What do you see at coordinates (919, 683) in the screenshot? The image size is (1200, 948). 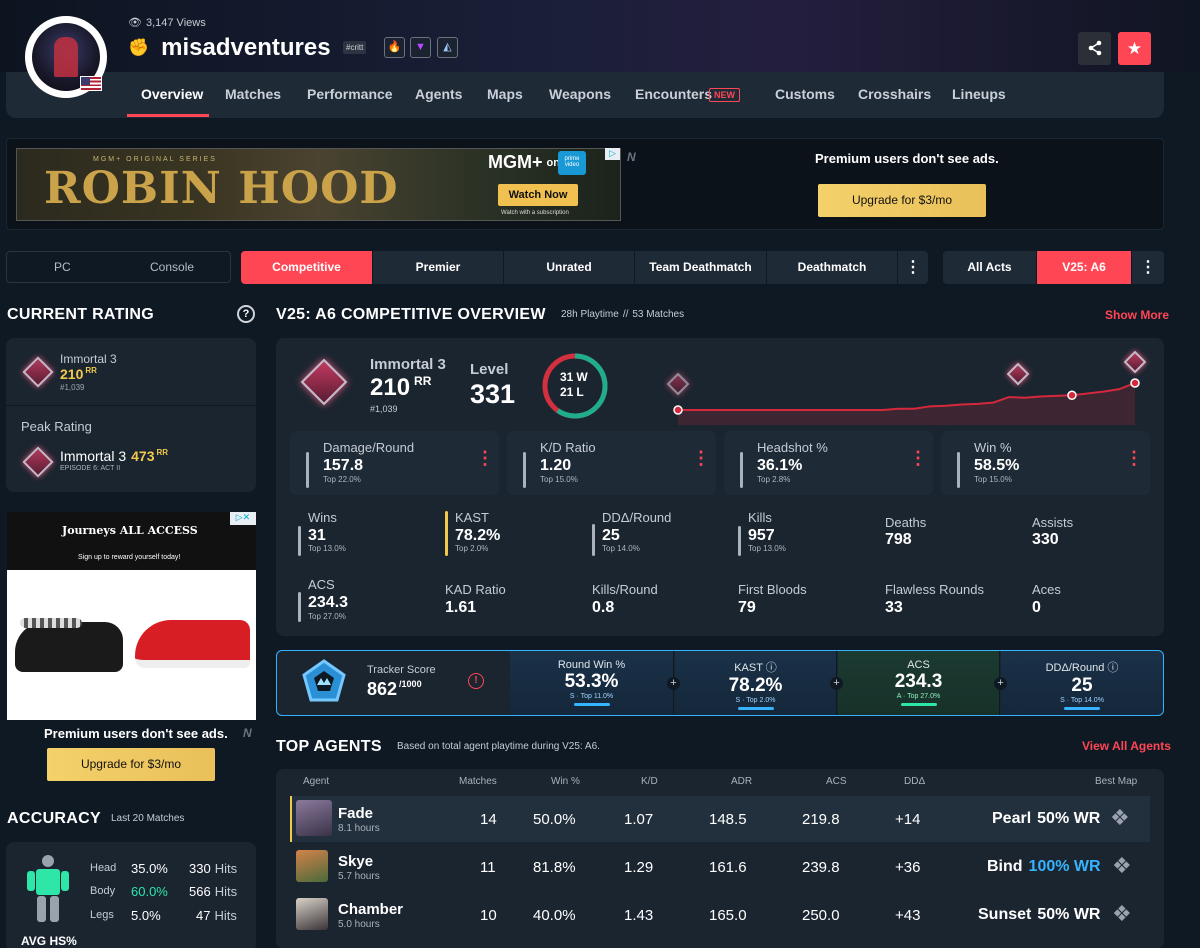 I see `tracker-acs: ACS 234.3 A · Top 27.0%` at bounding box center [919, 683].